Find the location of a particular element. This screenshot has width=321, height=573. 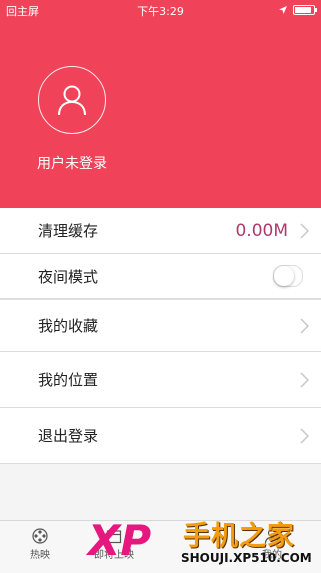

favorites-row: 我的收藏 is located at coordinates (160, 326).